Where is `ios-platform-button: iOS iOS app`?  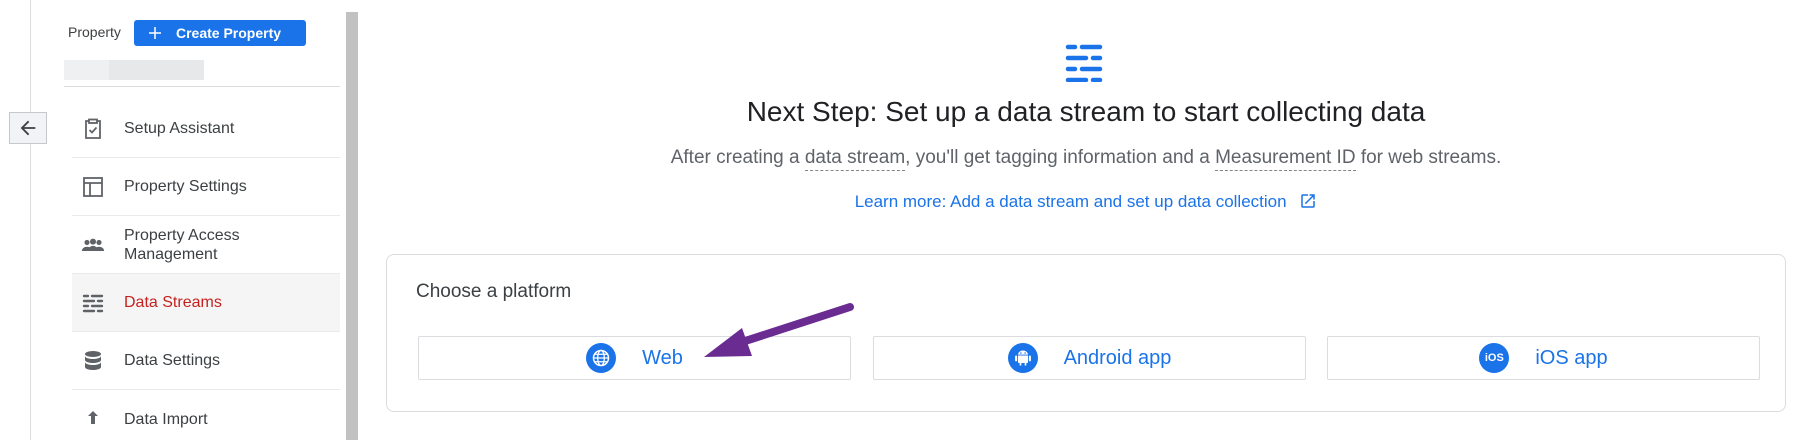 ios-platform-button: iOS iOS app is located at coordinates (1543, 358).